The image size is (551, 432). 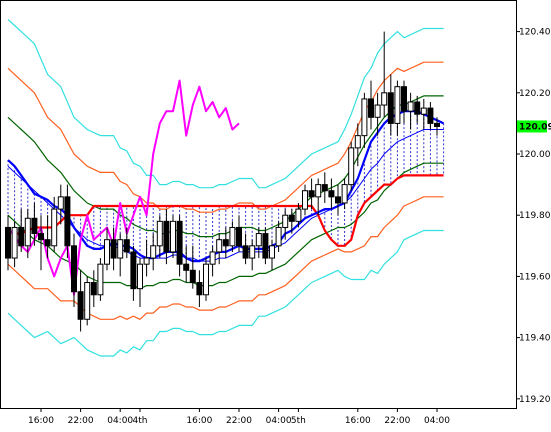 I want to click on y-tick-label: 119.80, so click(x=535, y=216).